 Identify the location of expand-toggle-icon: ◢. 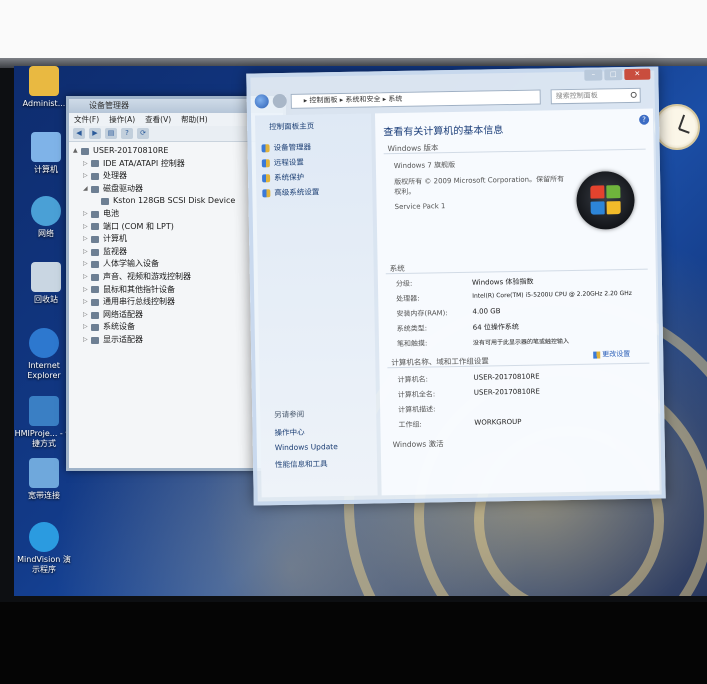
(87, 189).